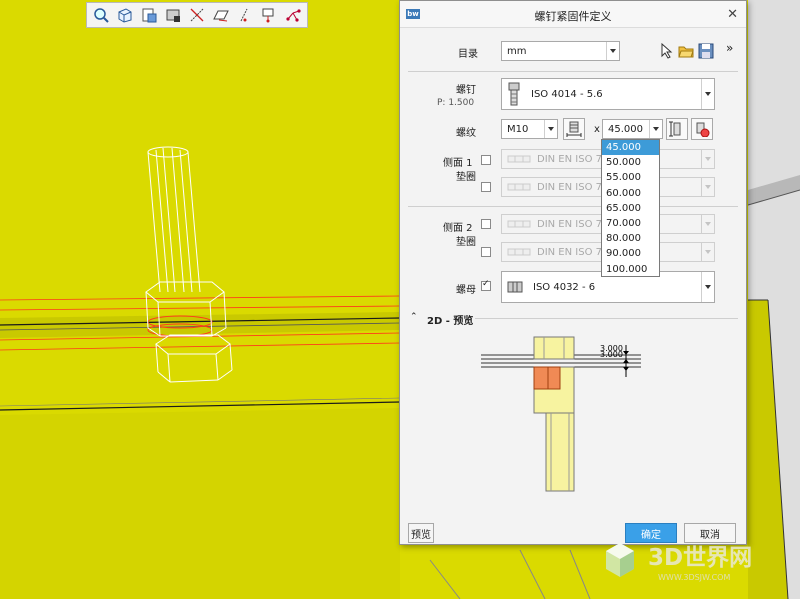 The image size is (800, 599). What do you see at coordinates (517, 51) in the screenshot?
I see `catalog-value: mm` at bounding box center [517, 51].